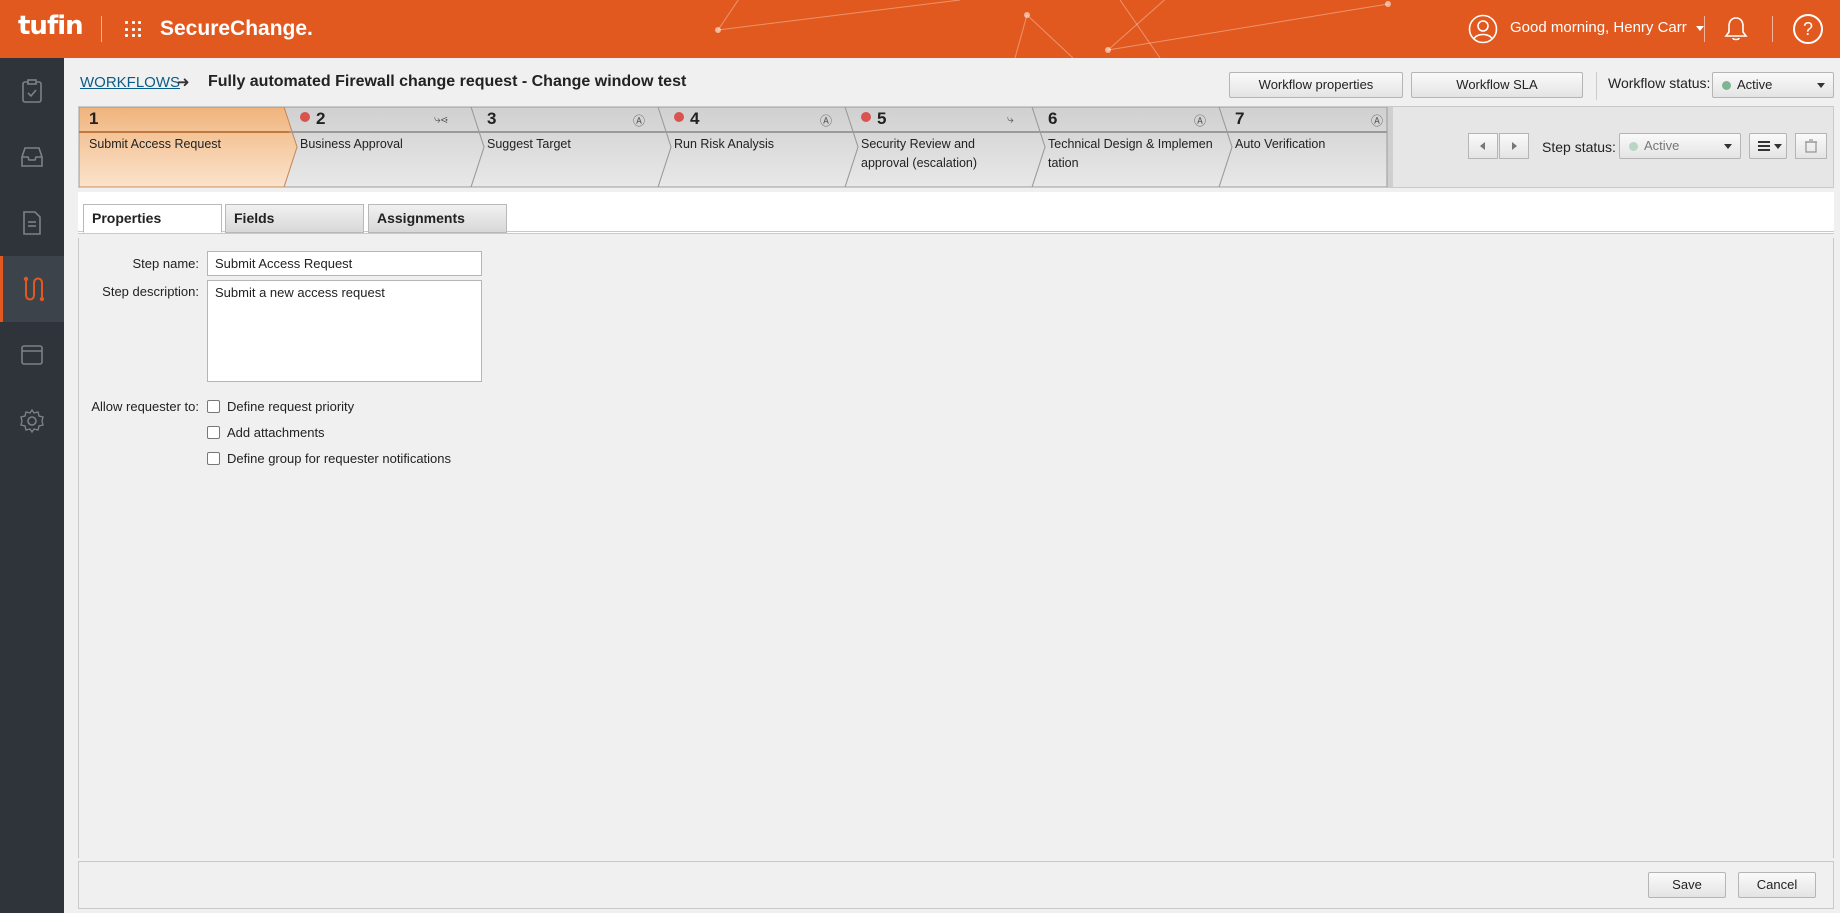  Describe the element at coordinates (1316, 85) in the screenshot. I see `workflow-properties-button: Workflow properties` at that location.